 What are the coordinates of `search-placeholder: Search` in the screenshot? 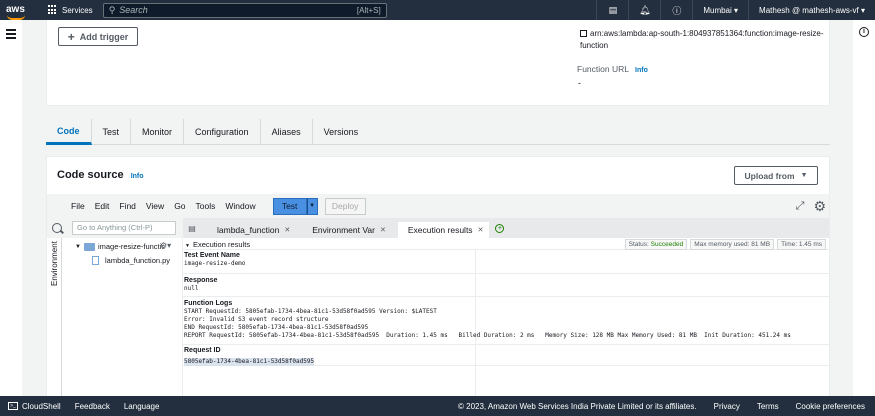 It's located at (133, 10).